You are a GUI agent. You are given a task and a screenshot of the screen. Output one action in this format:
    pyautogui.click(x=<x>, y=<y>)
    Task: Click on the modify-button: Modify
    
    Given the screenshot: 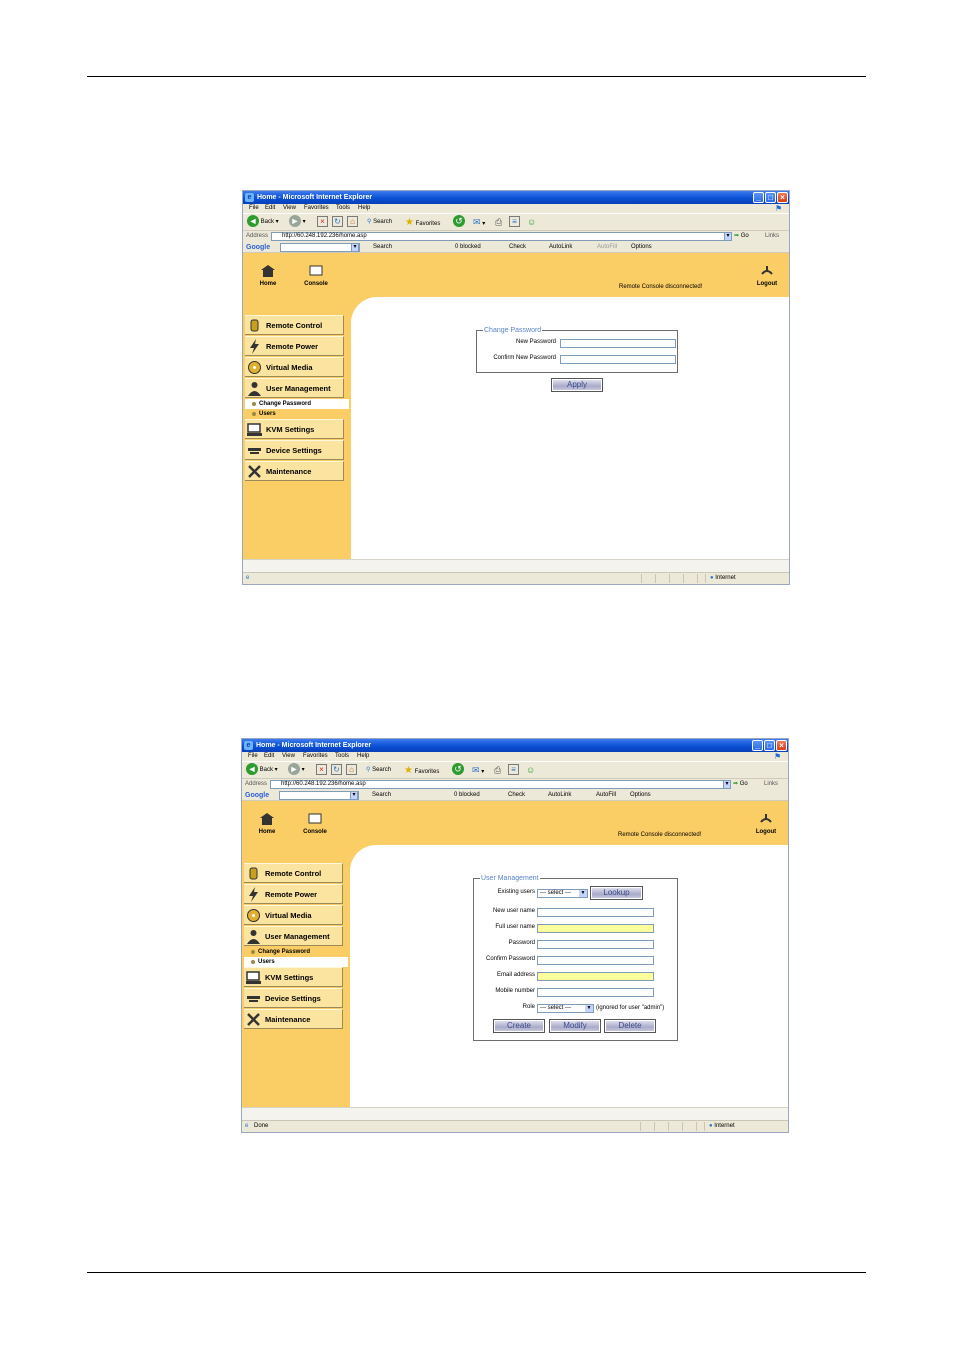 What is the action you would take?
    pyautogui.click(x=575, y=1026)
    